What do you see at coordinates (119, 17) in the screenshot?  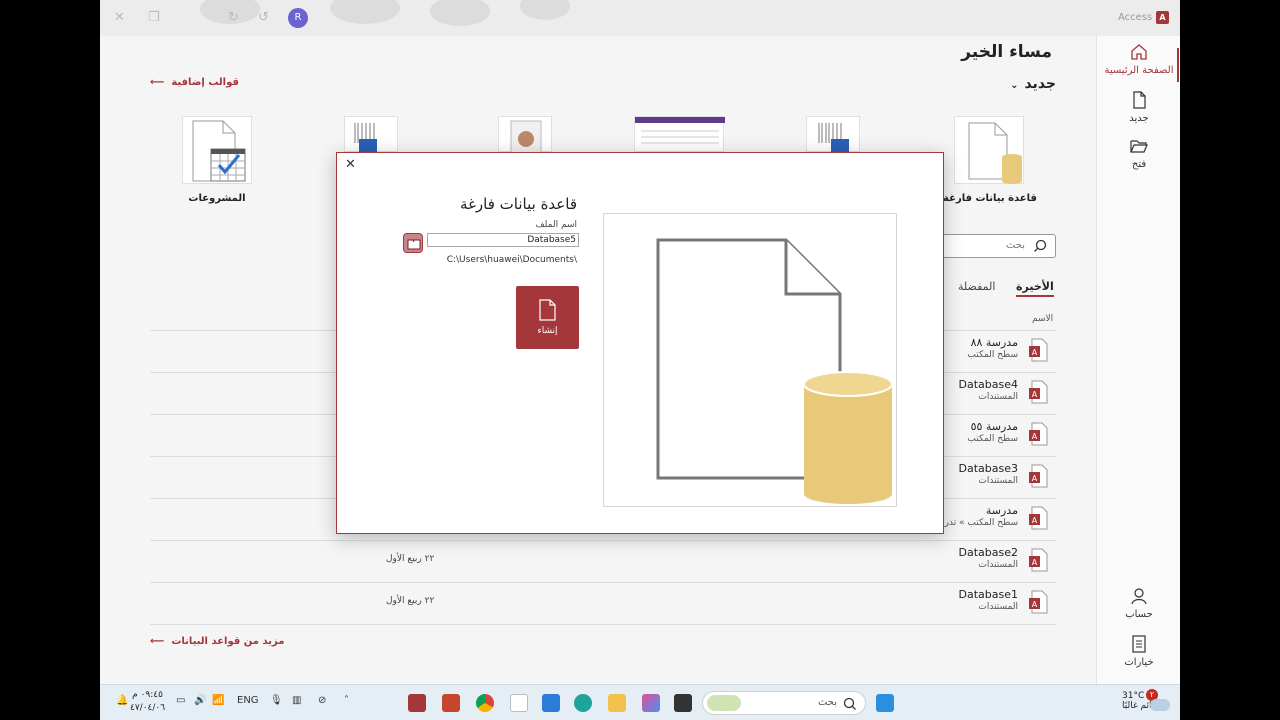 I see `close-window-icon: ✕` at bounding box center [119, 17].